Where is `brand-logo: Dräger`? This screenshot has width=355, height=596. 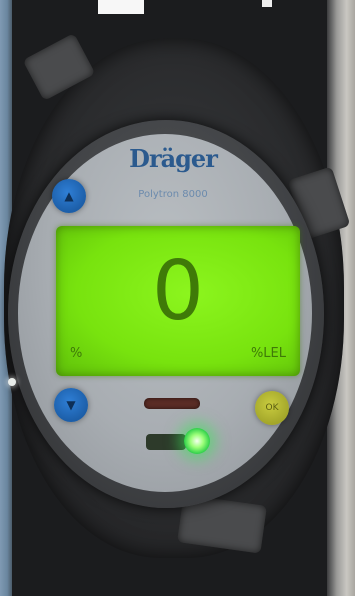
brand-logo: Dräger is located at coordinates (173, 158).